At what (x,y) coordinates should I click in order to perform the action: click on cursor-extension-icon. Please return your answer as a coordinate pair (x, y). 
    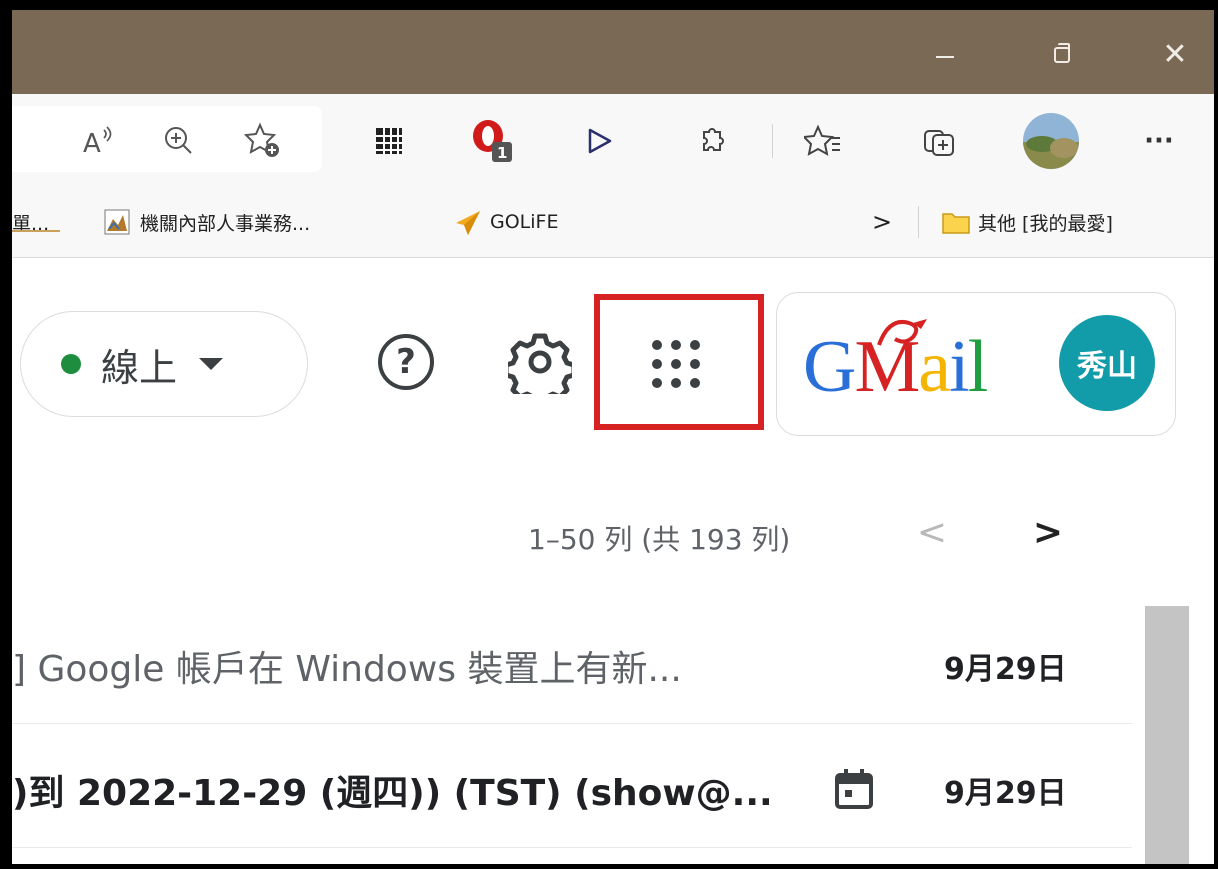
    Looking at the image, I should click on (599, 141).